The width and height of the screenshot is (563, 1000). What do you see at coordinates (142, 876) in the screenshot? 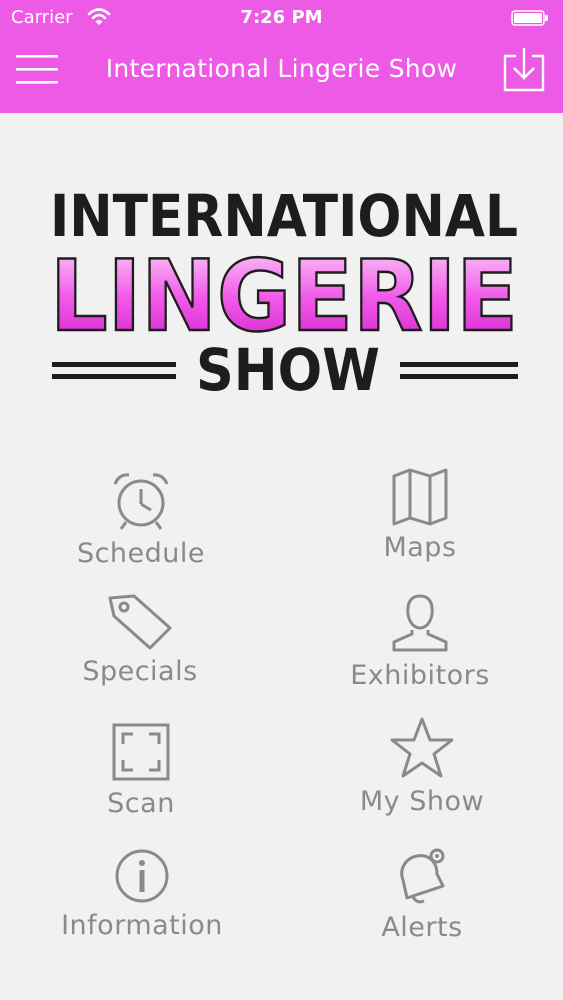
I see `info-icon` at bounding box center [142, 876].